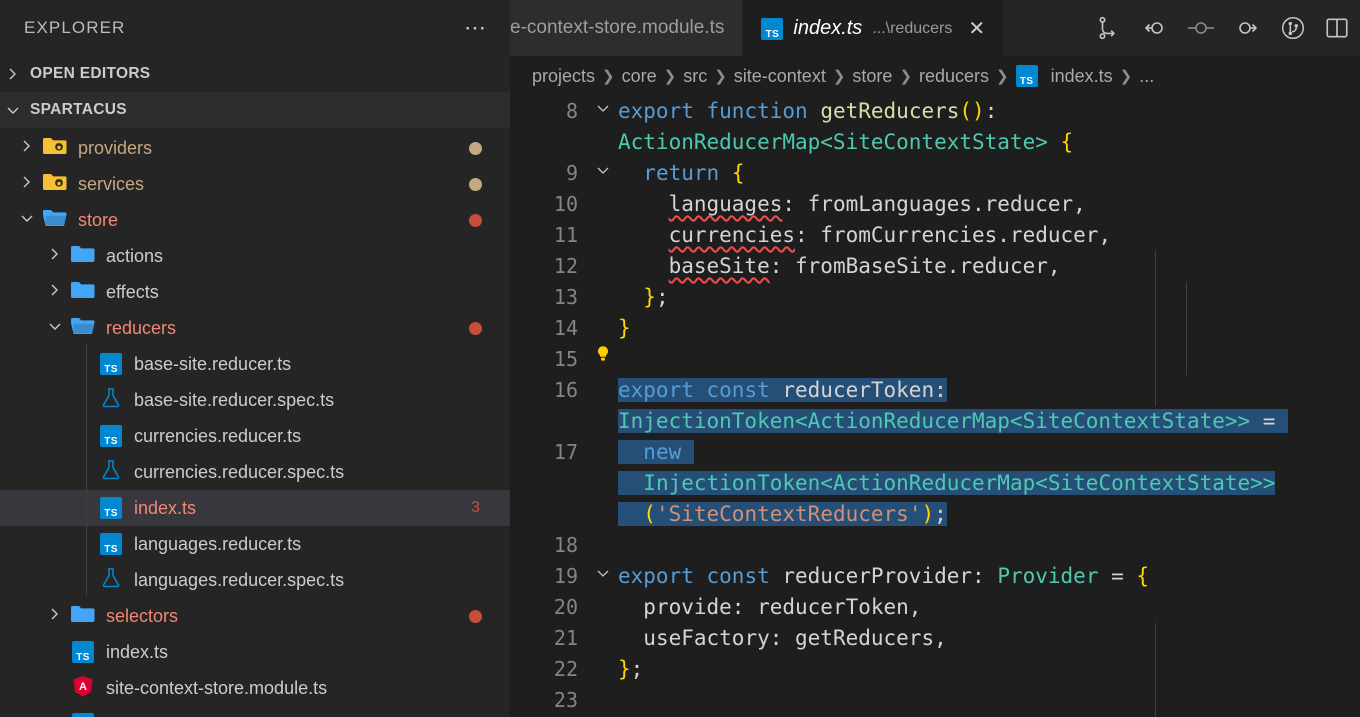 Image resolution: width=1360 pixels, height=717 pixels. I want to click on next-change-icon, so click(1248, 28).